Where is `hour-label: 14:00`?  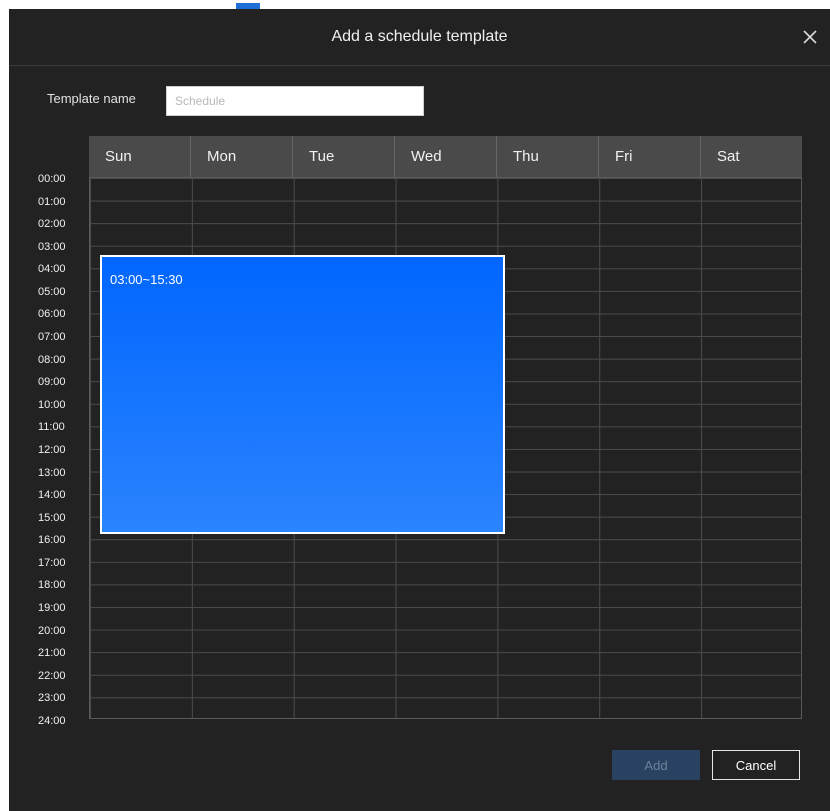 hour-label: 14:00 is located at coordinates (52, 495).